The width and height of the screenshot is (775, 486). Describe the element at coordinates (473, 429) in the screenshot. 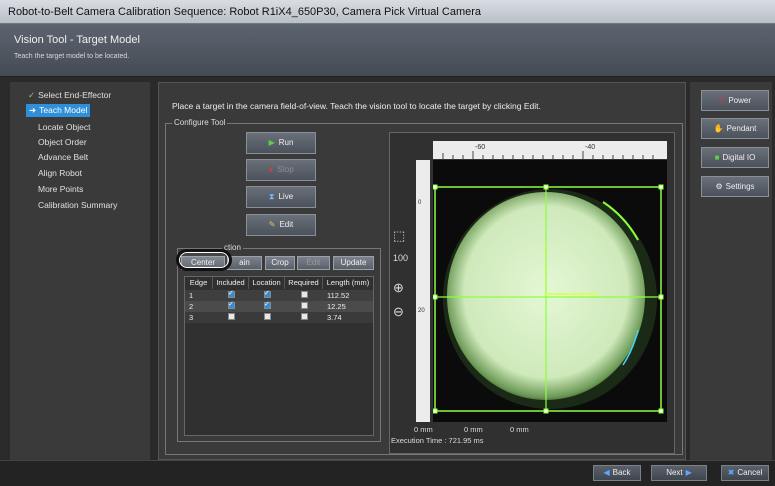

I see `readout-y: 0 mm` at that location.